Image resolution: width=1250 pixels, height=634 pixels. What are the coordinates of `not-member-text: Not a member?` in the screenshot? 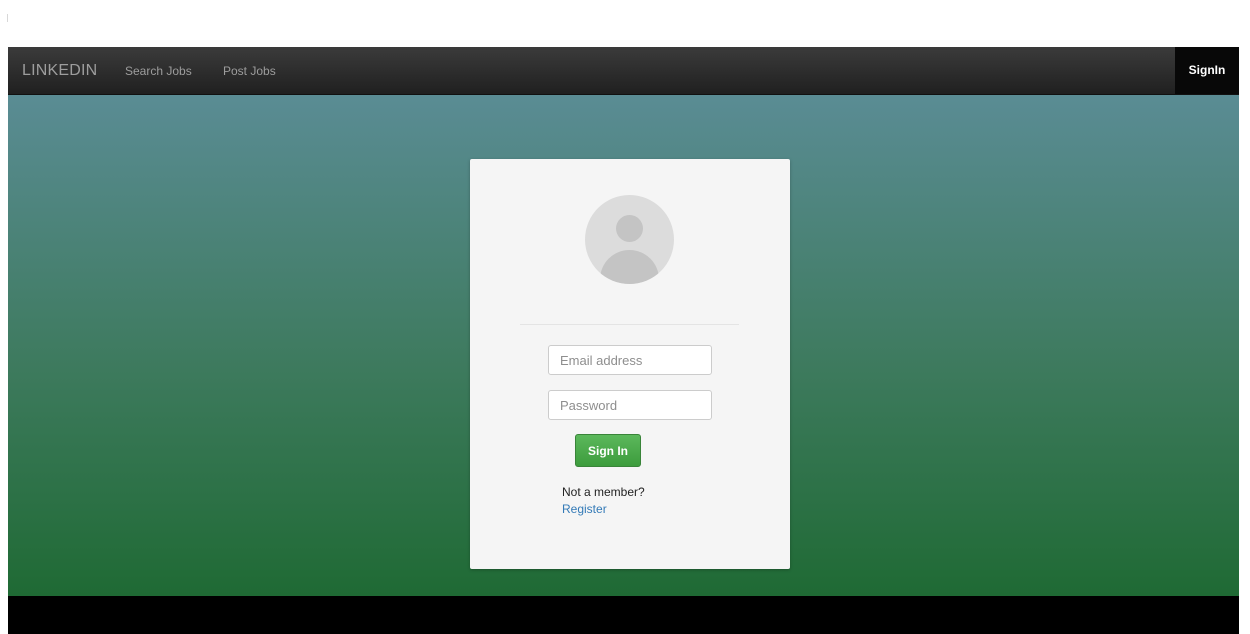 It's located at (603, 492).